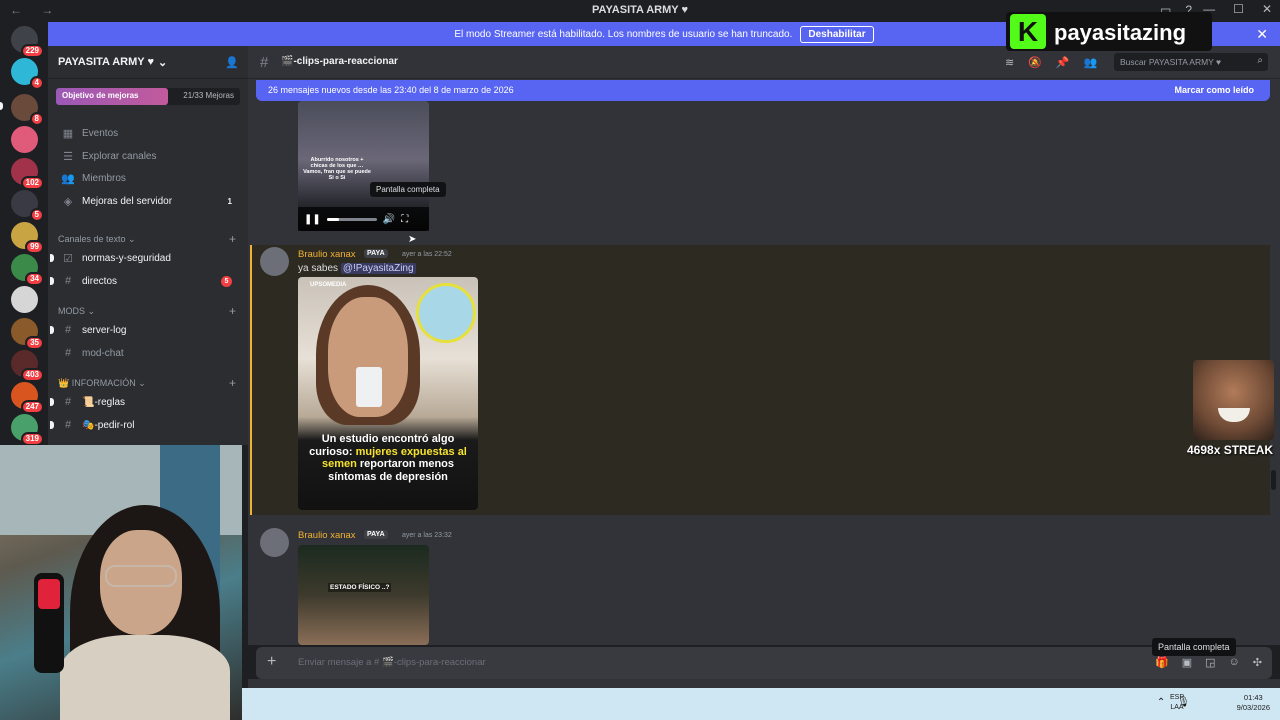 The image size is (1280, 720). What do you see at coordinates (1253, 697) in the screenshot?
I see `clock-time: 01:43` at bounding box center [1253, 697].